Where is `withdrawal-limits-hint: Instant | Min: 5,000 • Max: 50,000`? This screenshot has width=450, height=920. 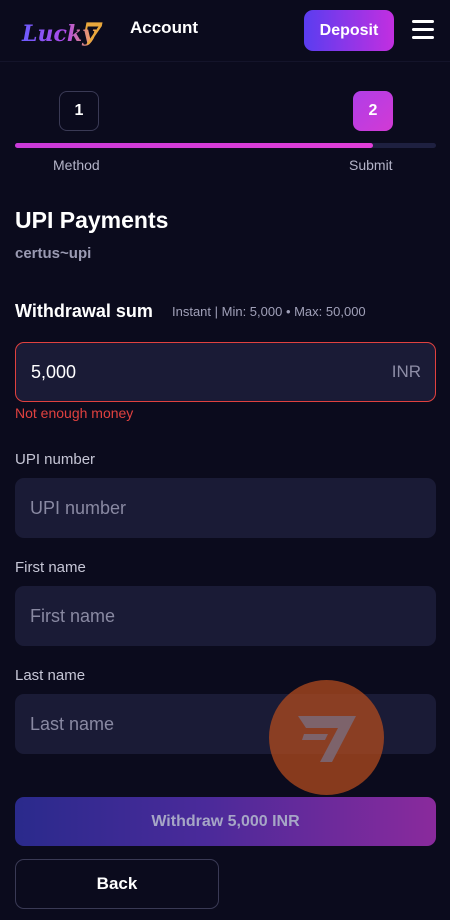 withdrawal-limits-hint: Instant | Min: 5,000 • Max: 50,000 is located at coordinates (269, 311).